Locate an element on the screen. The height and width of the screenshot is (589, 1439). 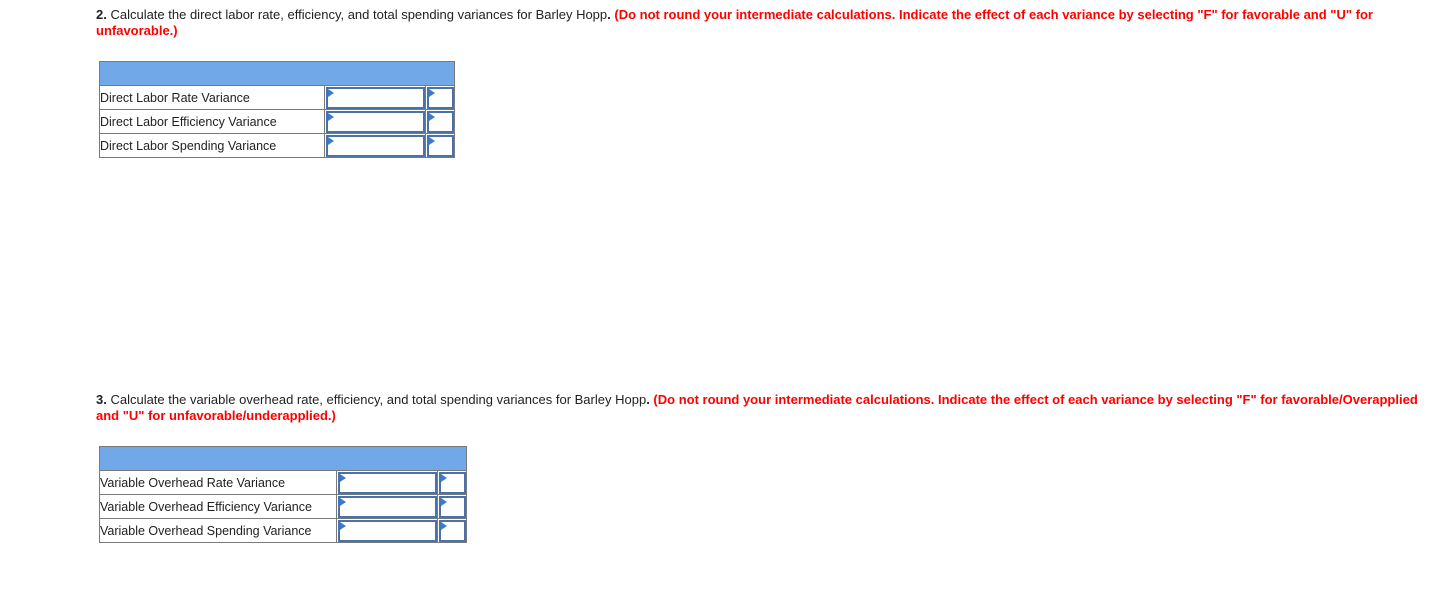
table-row: Direct Labor Spending Variance is located at coordinates (277, 145).